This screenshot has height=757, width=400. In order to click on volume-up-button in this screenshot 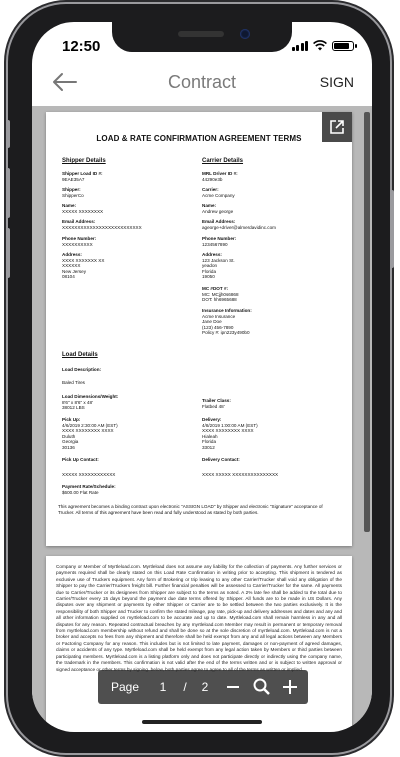, I will do `click(8, 193)`.